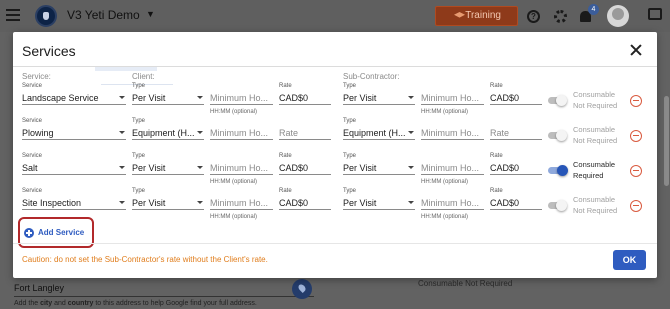 Image resolution: width=670 pixels, height=309 pixels. I want to click on help-icon: ?, so click(533, 16).